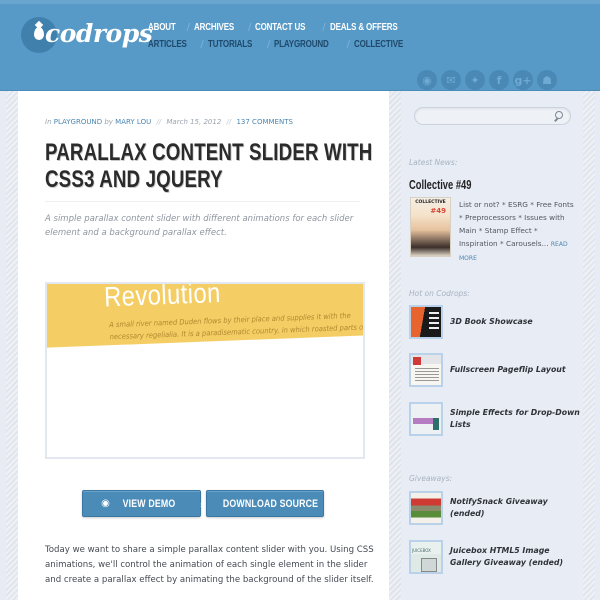 The height and width of the screenshot is (600, 600). I want to click on github-glyph: ☗, so click(547, 80).